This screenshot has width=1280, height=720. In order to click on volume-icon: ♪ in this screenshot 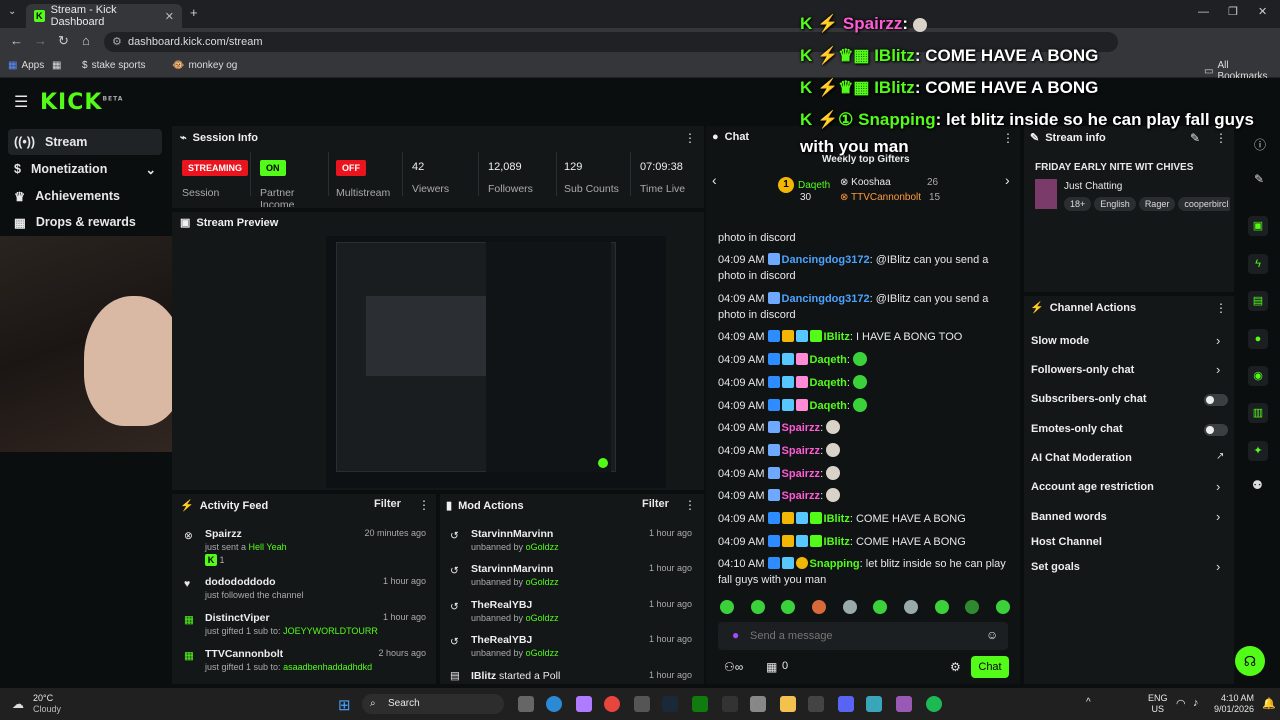, I will do `click(1196, 703)`.